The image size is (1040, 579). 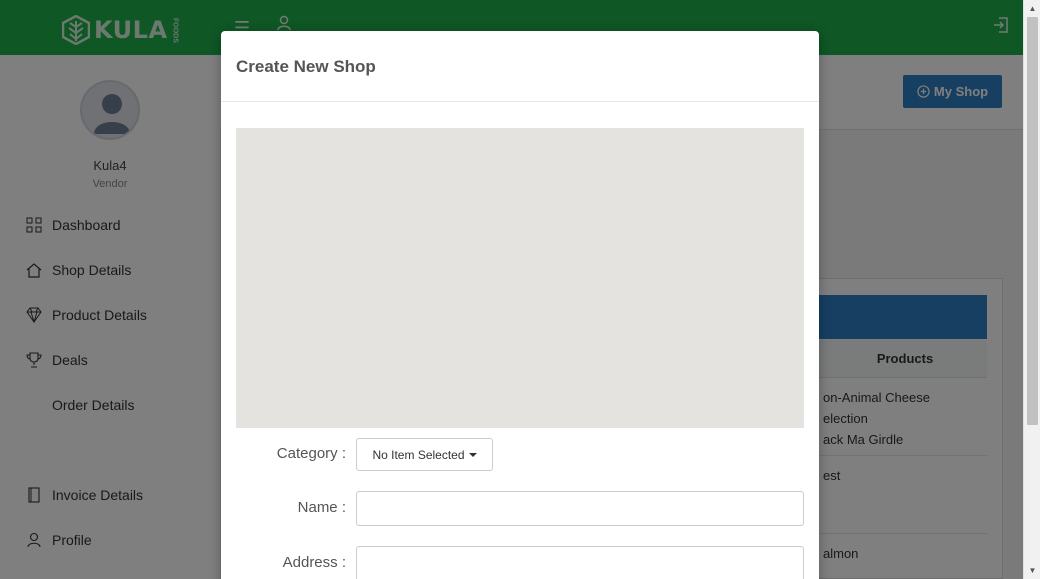 I want to click on category-select-value: No Item Selected, so click(x=418, y=454).